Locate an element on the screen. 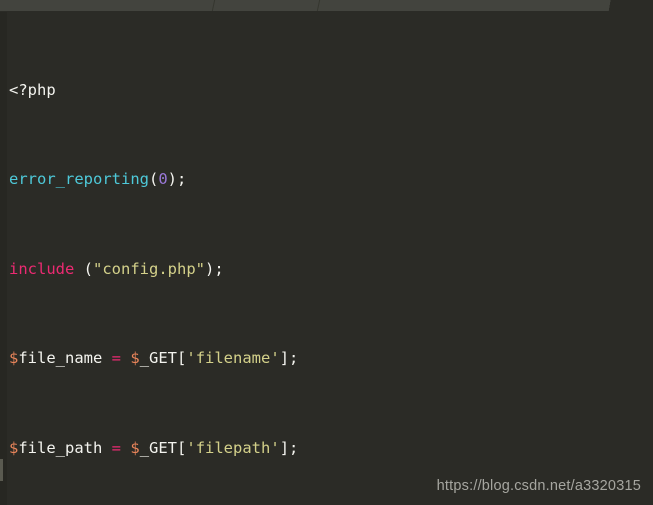  code-line-2: error_reporting(0); is located at coordinates (331, 179).